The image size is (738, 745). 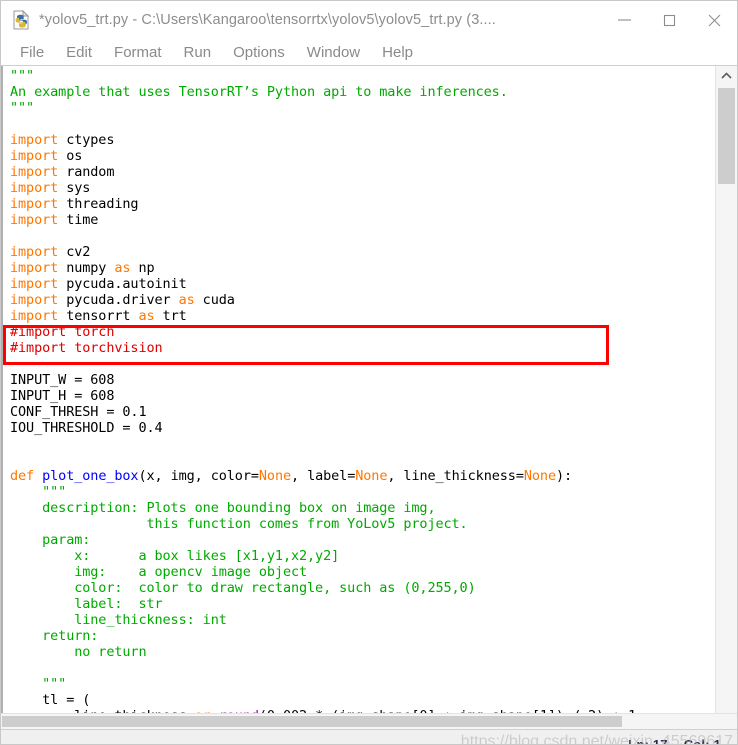 What do you see at coordinates (78, 652) in the screenshot?
I see `code-line: no return` at bounding box center [78, 652].